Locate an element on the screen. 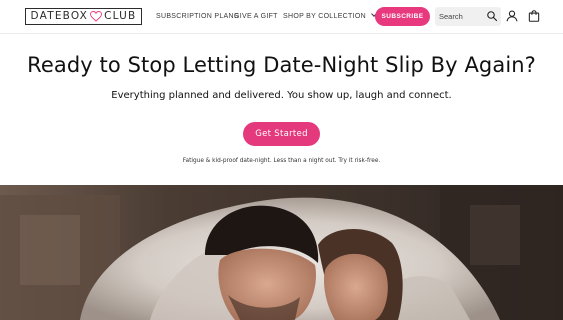  search-input is located at coordinates (461, 16).